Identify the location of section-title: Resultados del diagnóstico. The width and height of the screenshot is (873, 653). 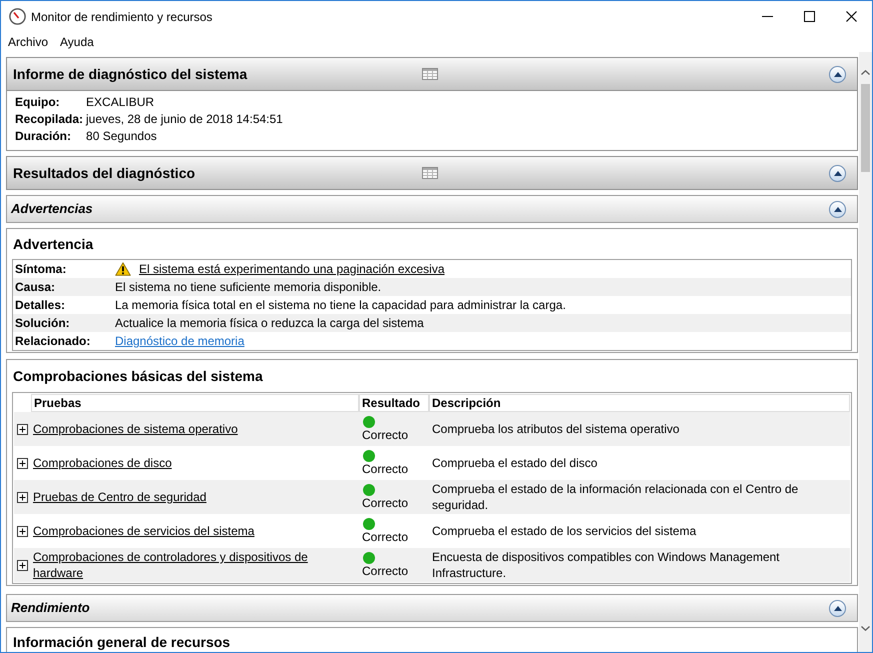
(104, 173).